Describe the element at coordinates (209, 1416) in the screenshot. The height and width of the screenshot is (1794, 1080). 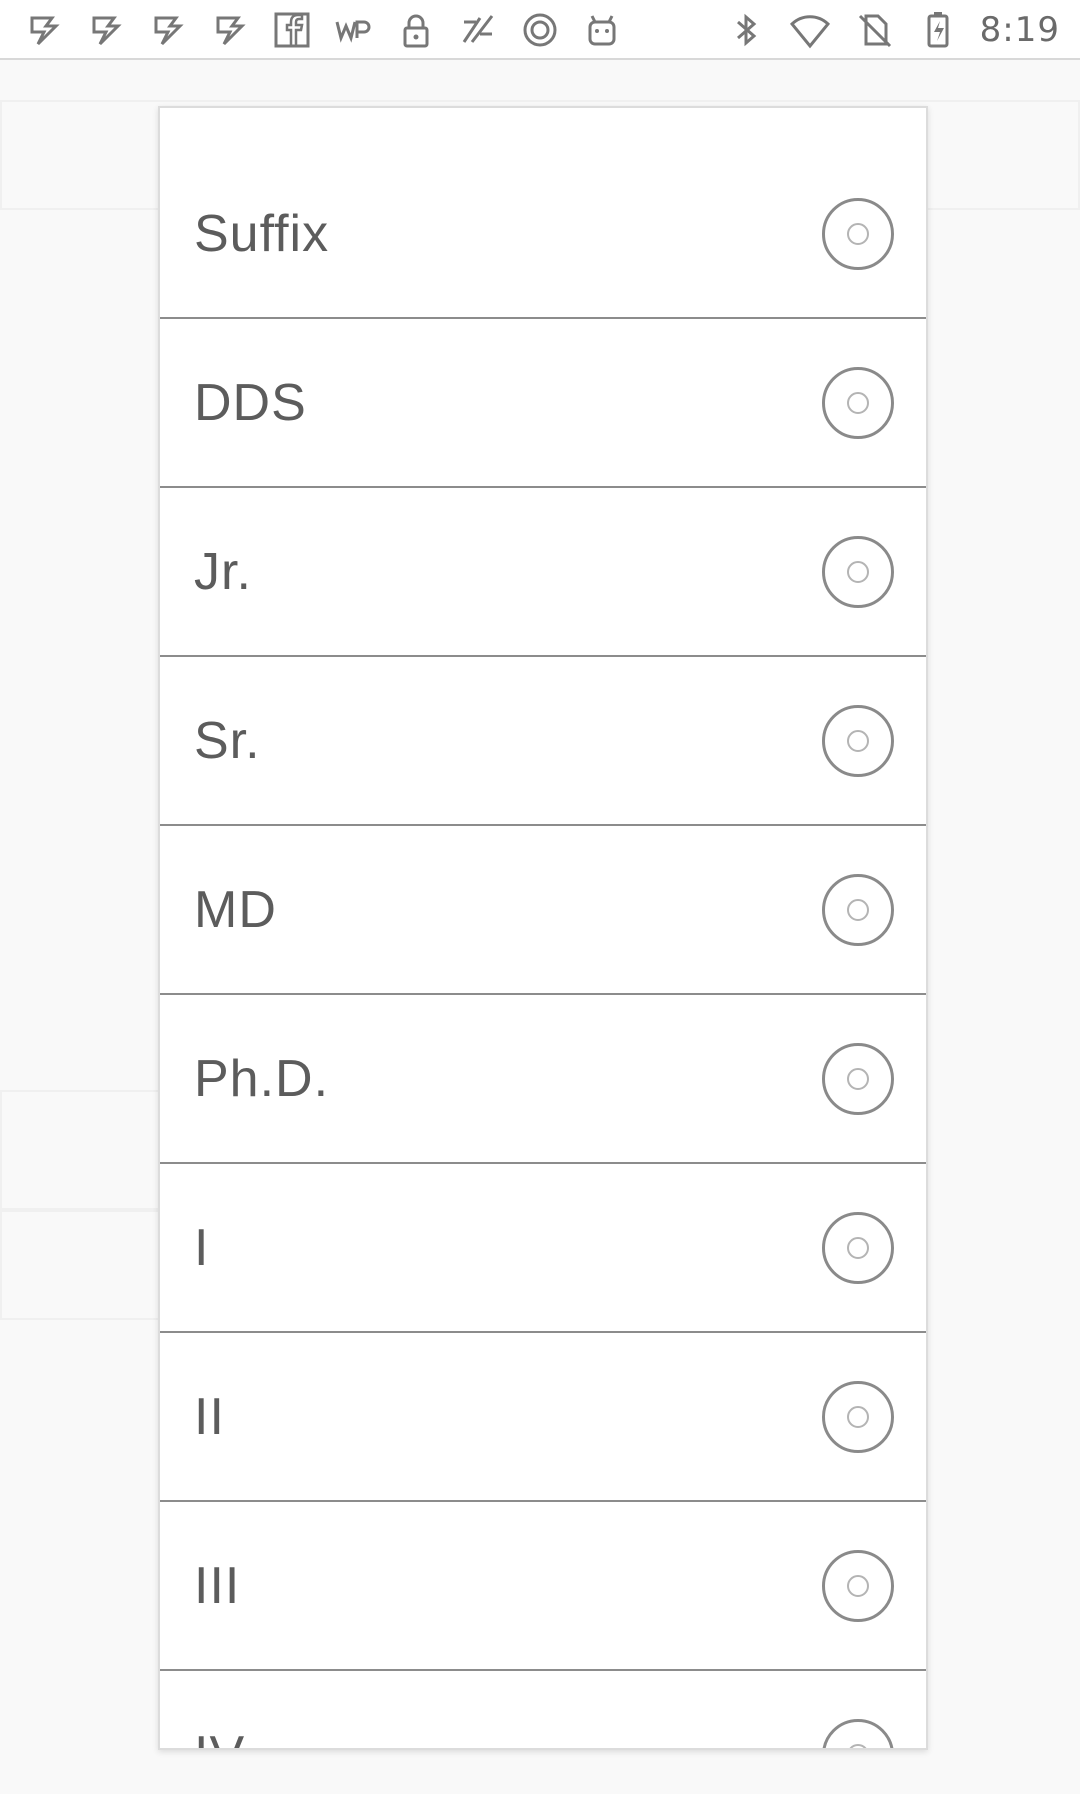
I see `option-label: II` at that location.